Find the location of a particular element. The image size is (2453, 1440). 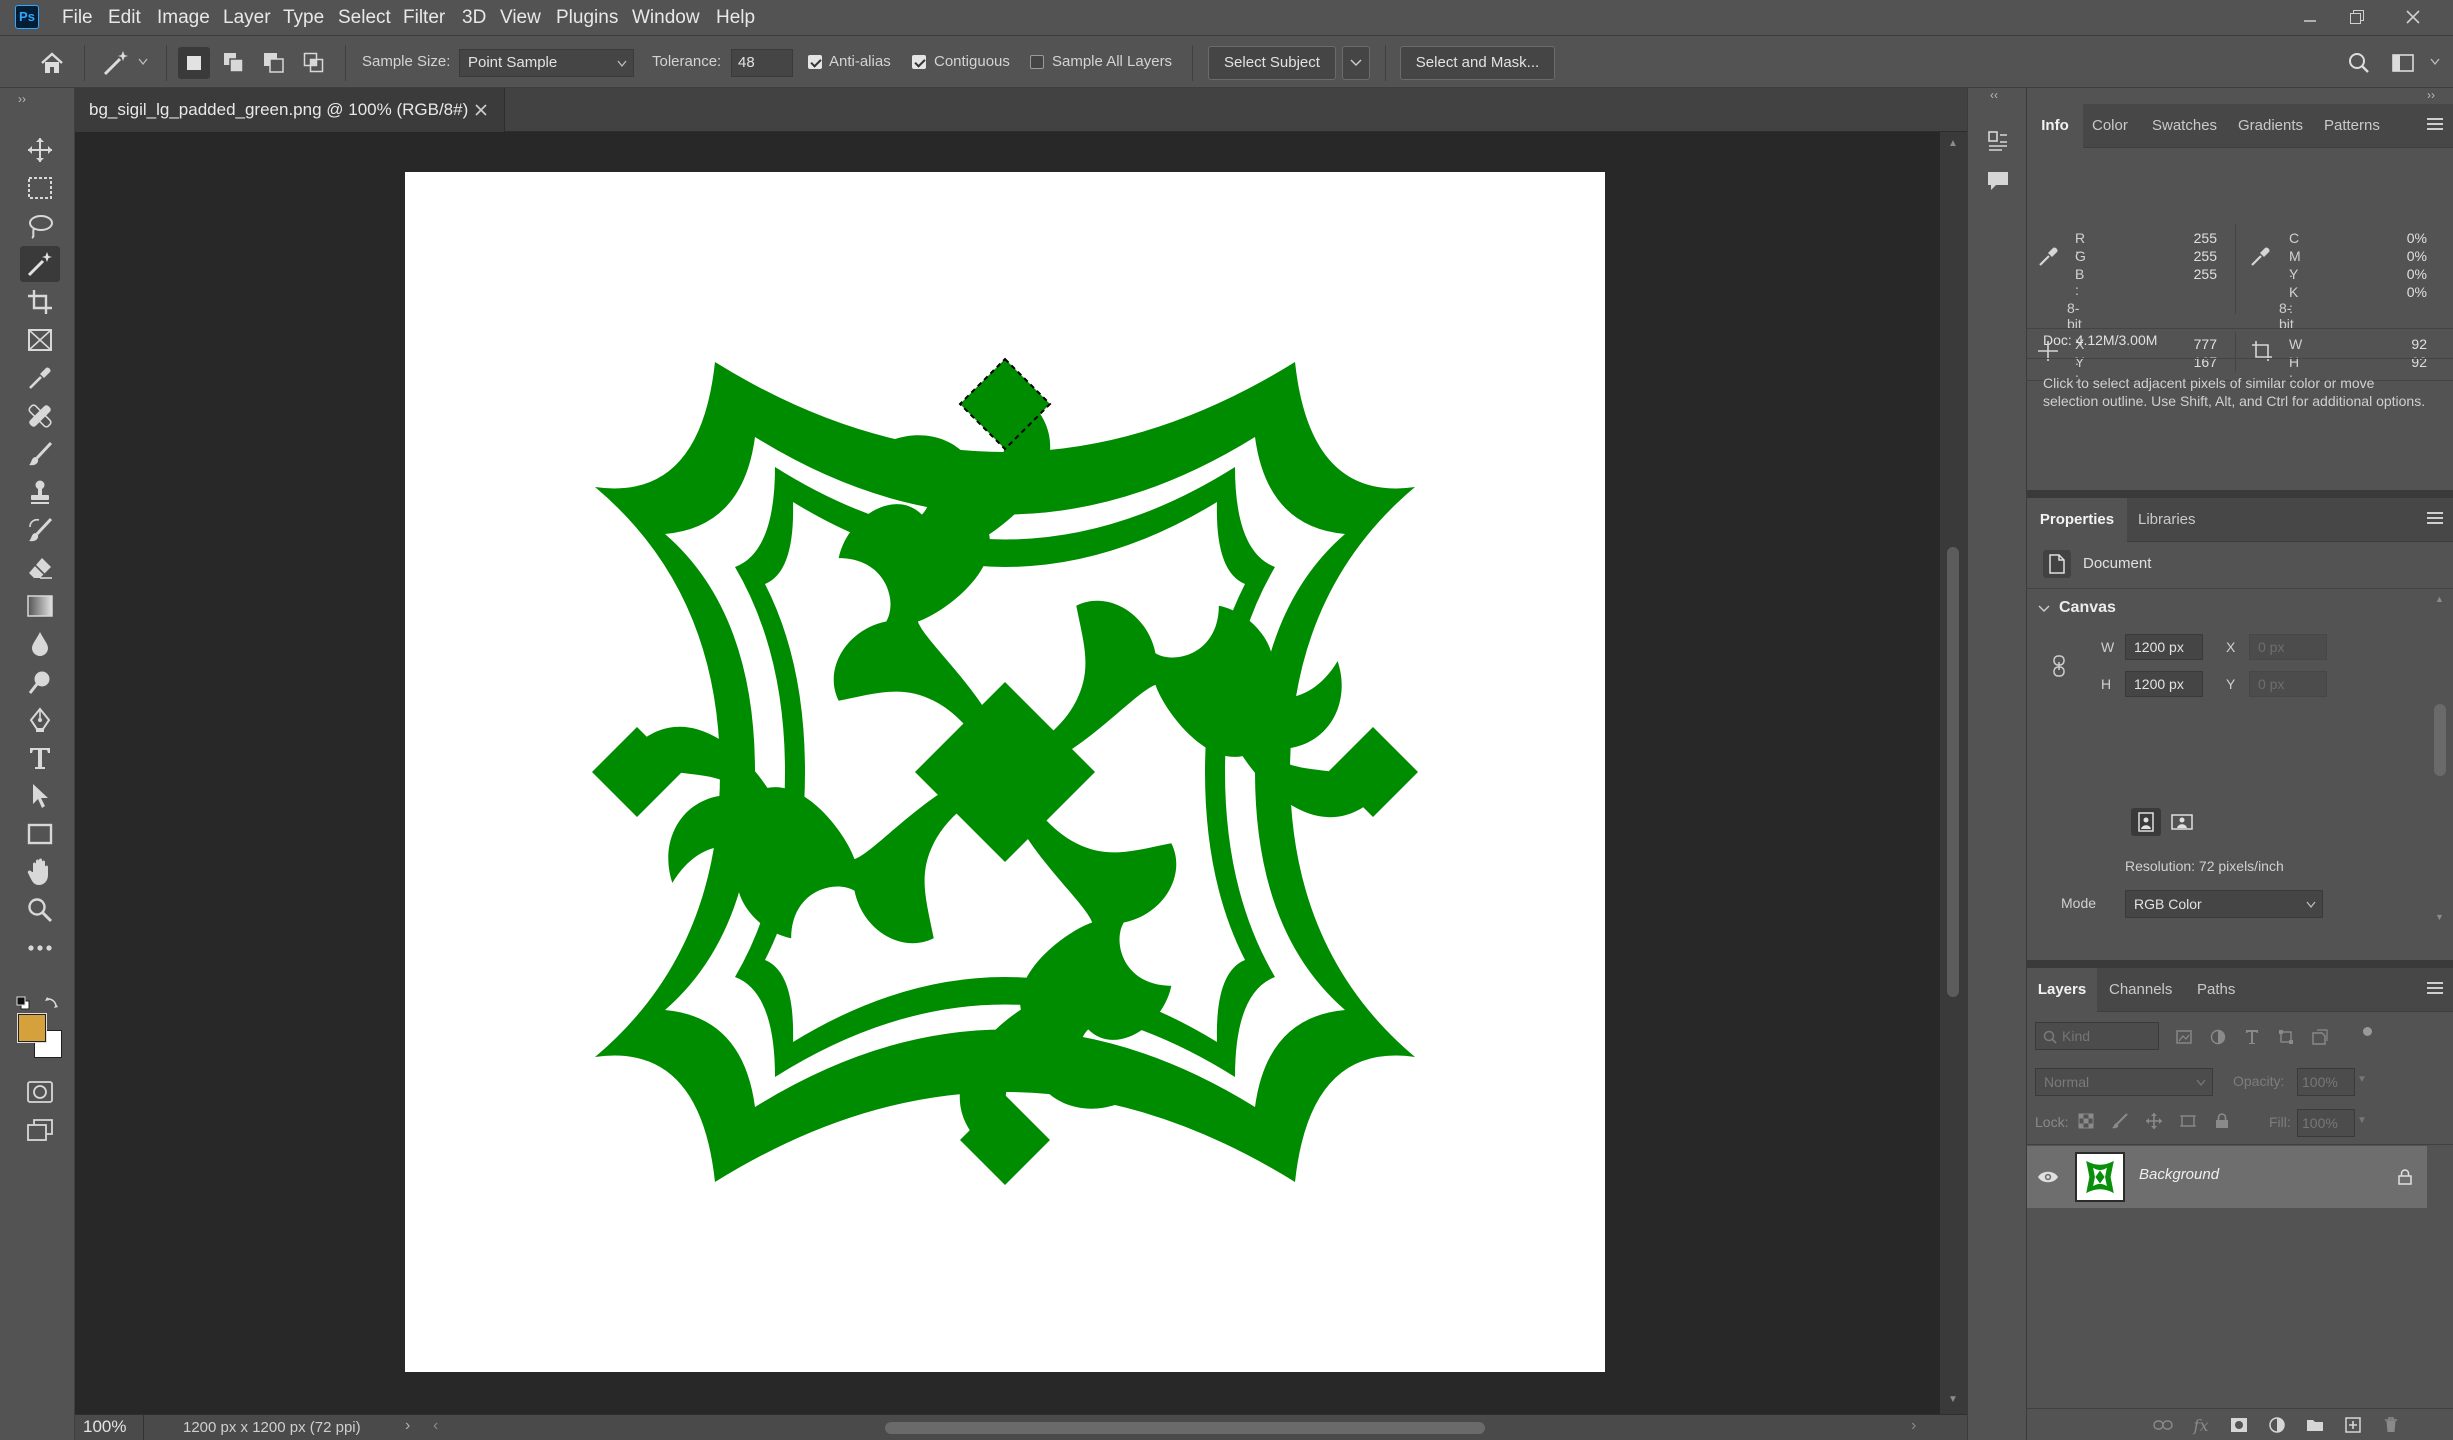

more-tools-icon is located at coordinates (40, 948).